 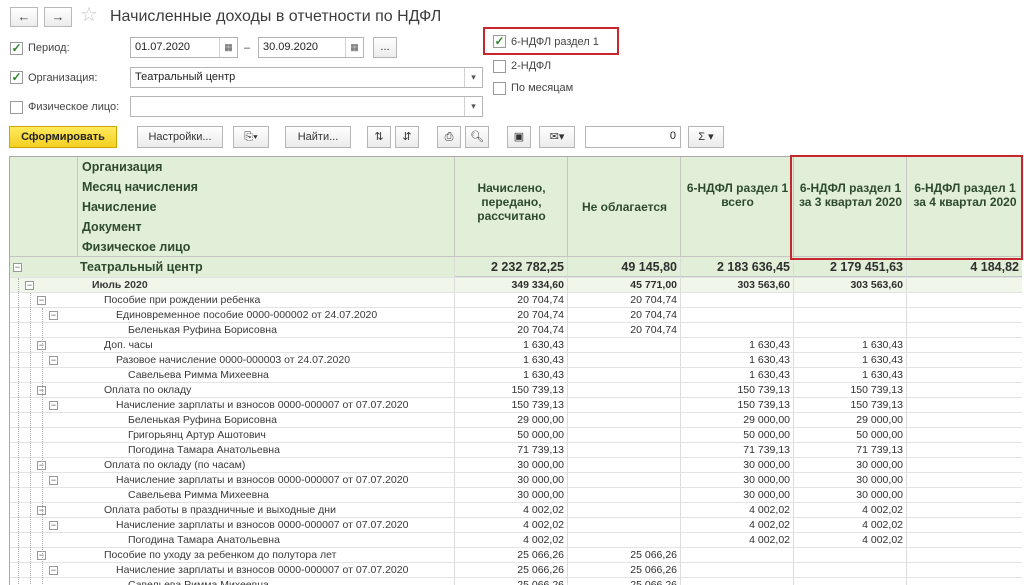 I want to click on period-checkbox: ✓, so click(x=16, y=48).